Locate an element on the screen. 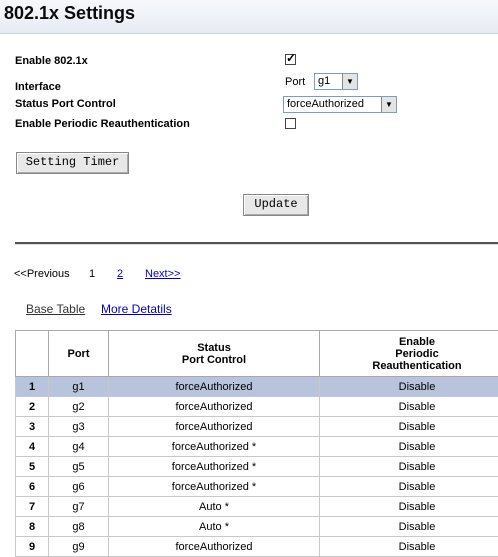 This screenshot has height=557, width=498. row-index: 2 is located at coordinates (32, 407).